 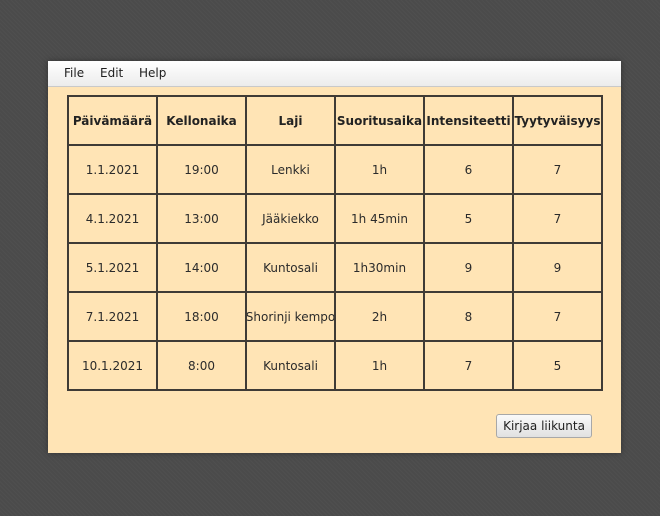 What do you see at coordinates (113, 268) in the screenshot?
I see `table-cell-date: 5.1.2021` at bounding box center [113, 268].